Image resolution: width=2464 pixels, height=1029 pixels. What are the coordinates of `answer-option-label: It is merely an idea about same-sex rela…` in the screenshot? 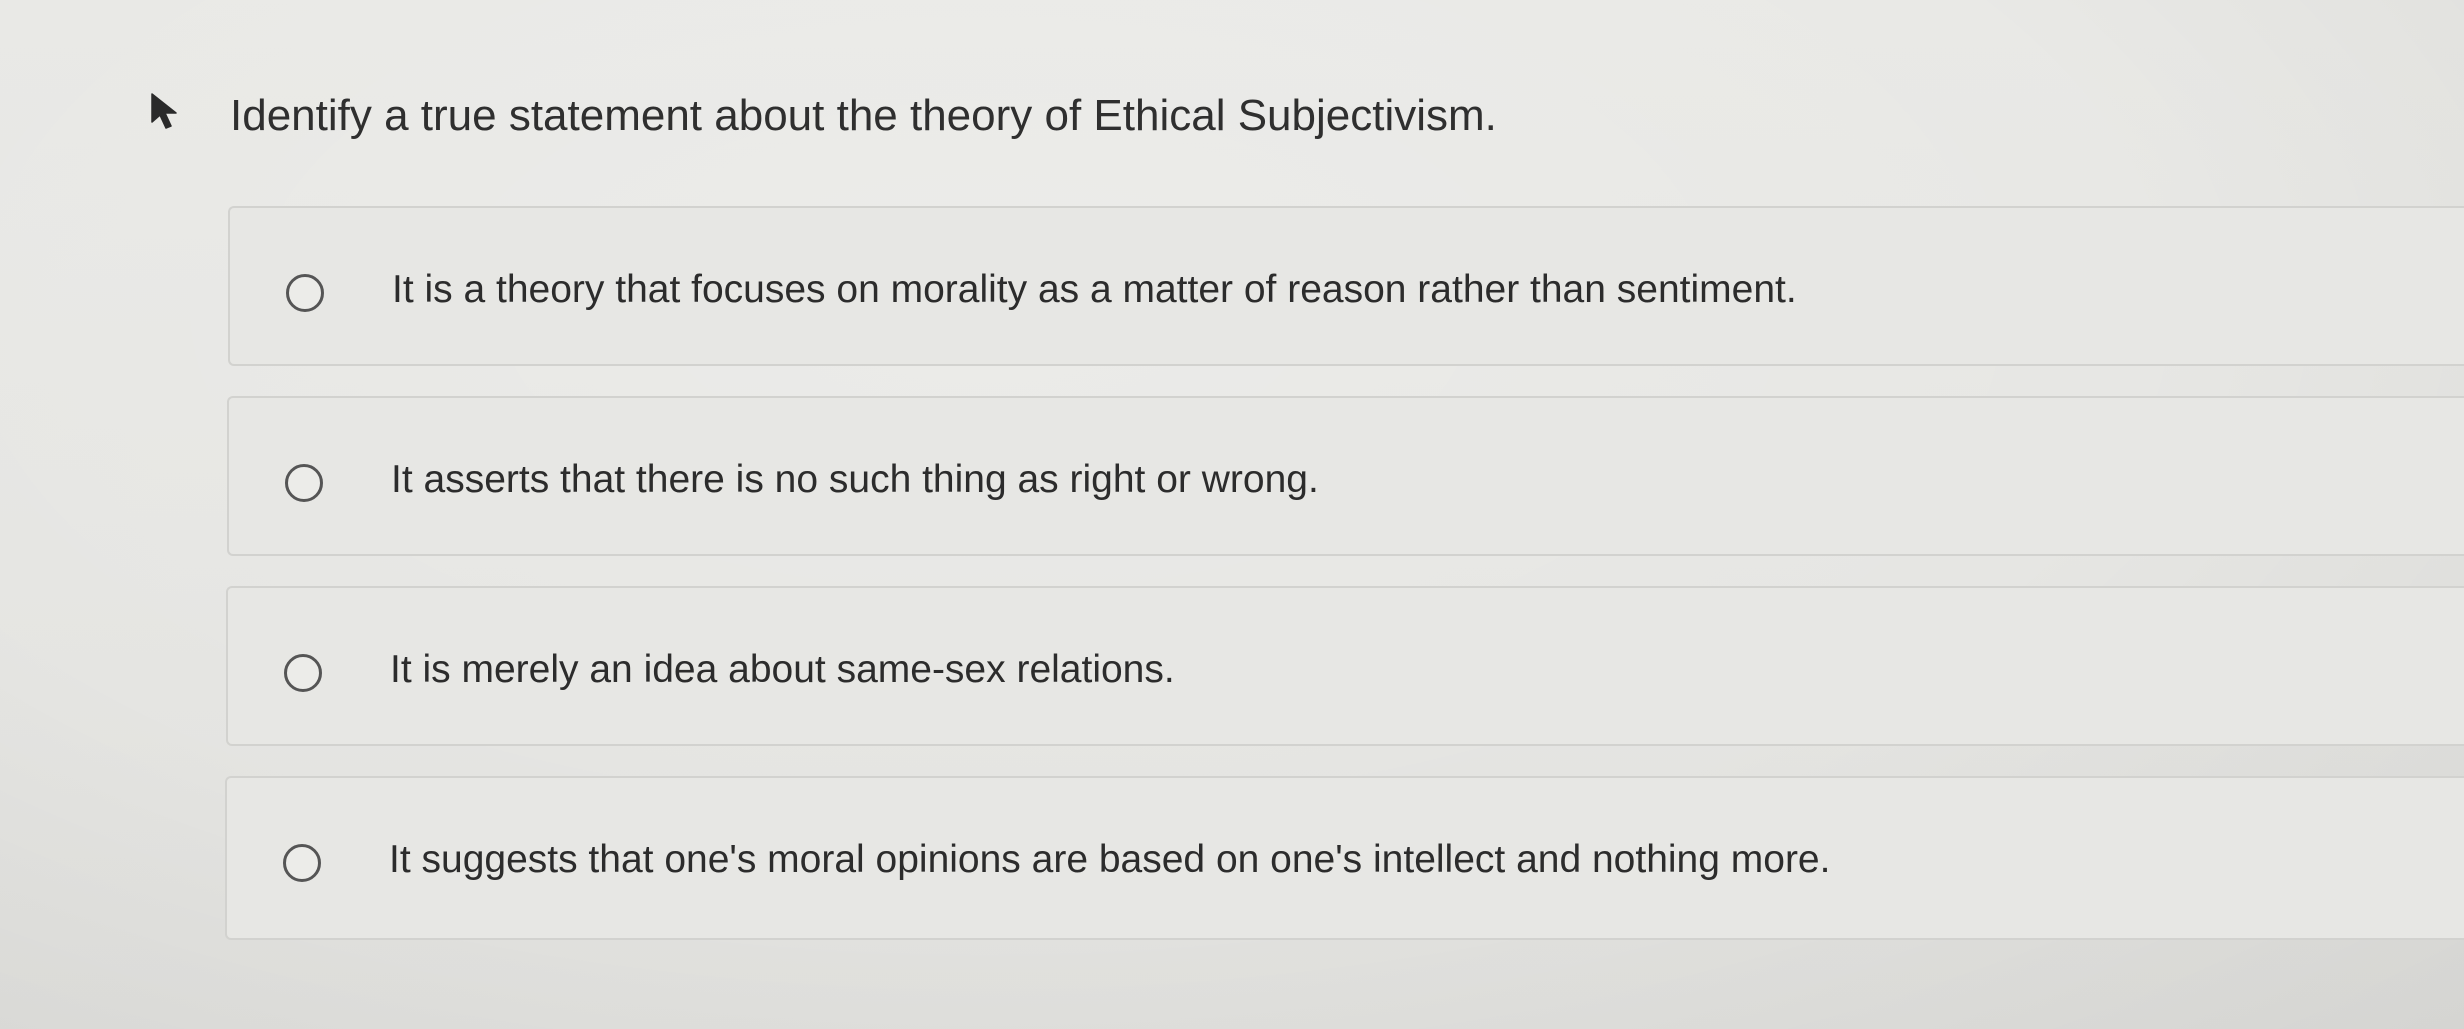 It's located at (782, 669).